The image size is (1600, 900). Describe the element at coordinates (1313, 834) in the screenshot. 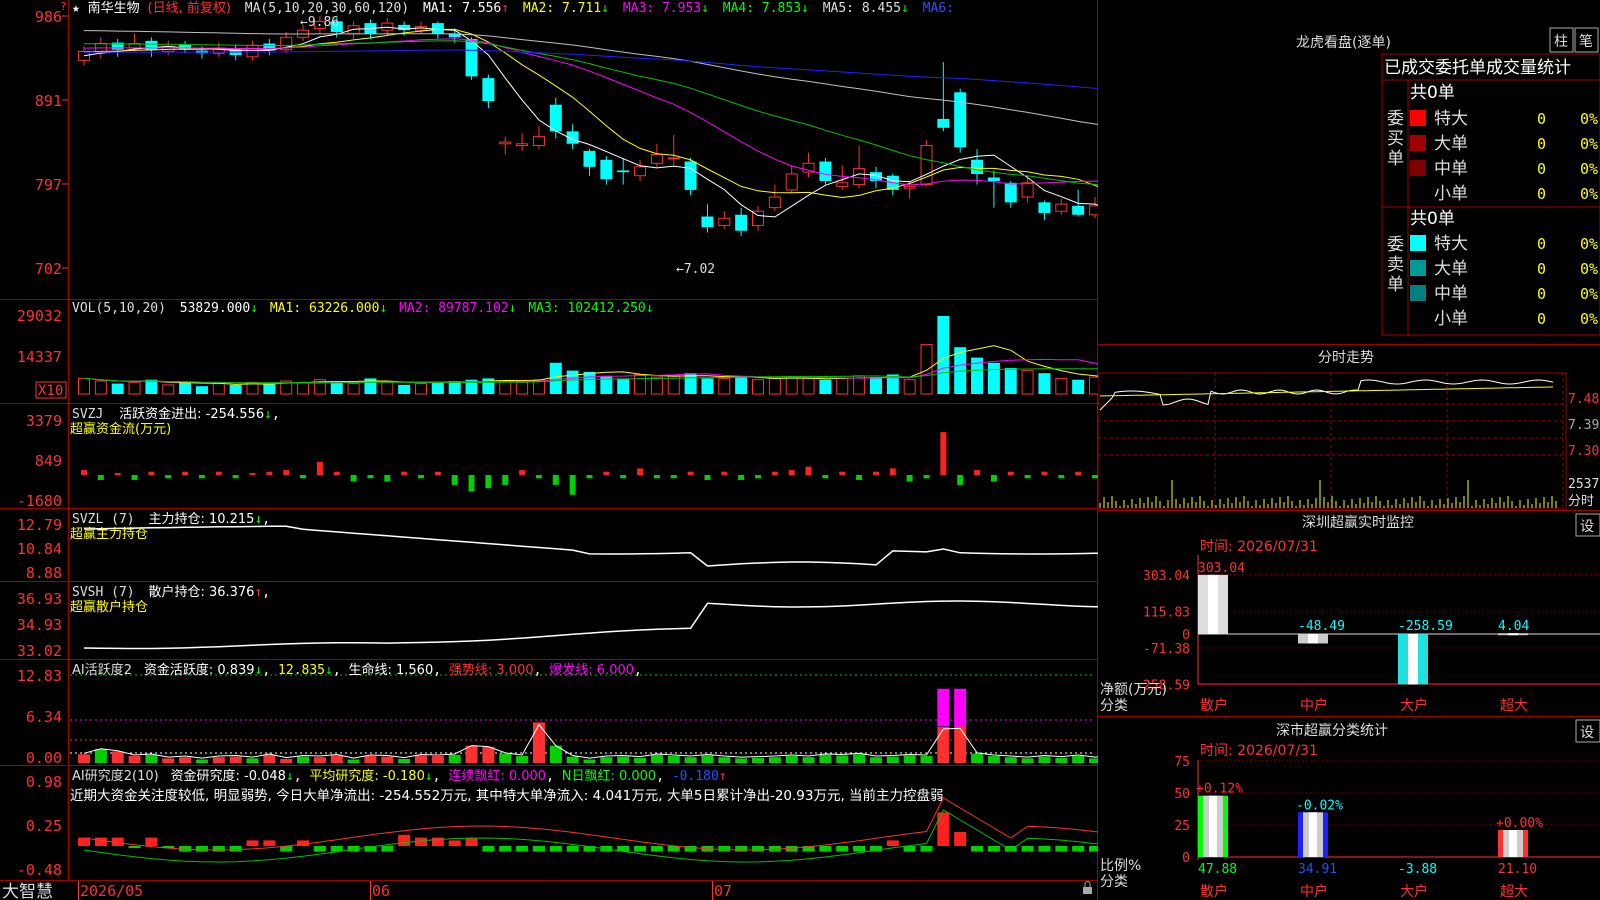

I see `classify-bar-highlight` at that location.